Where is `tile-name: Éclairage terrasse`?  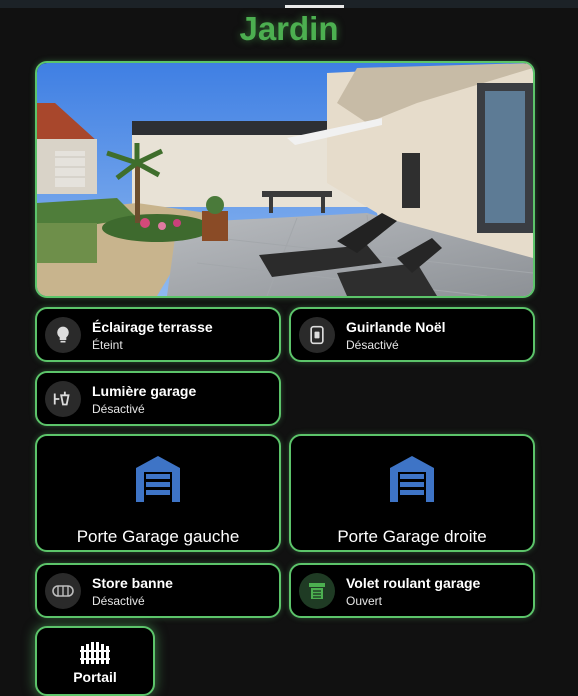 tile-name: Éclairage terrasse is located at coordinates (152, 327).